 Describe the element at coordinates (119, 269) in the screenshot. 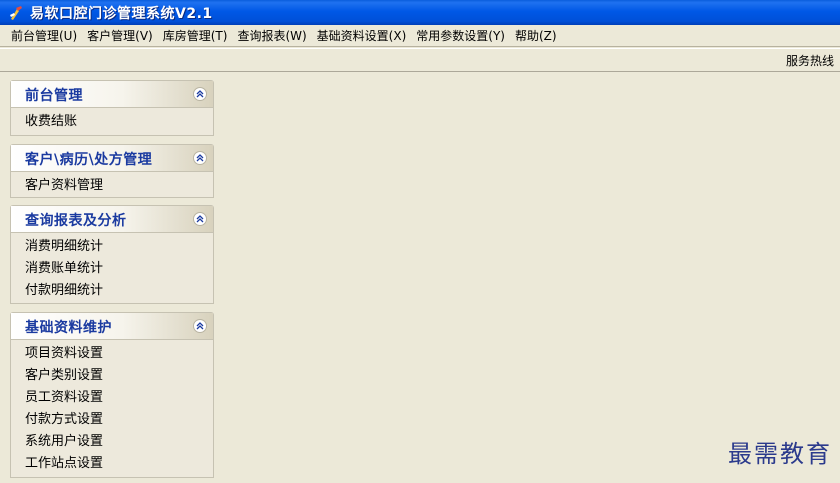

I see `nav-item-consumption-bill: 消费账单统计` at that location.